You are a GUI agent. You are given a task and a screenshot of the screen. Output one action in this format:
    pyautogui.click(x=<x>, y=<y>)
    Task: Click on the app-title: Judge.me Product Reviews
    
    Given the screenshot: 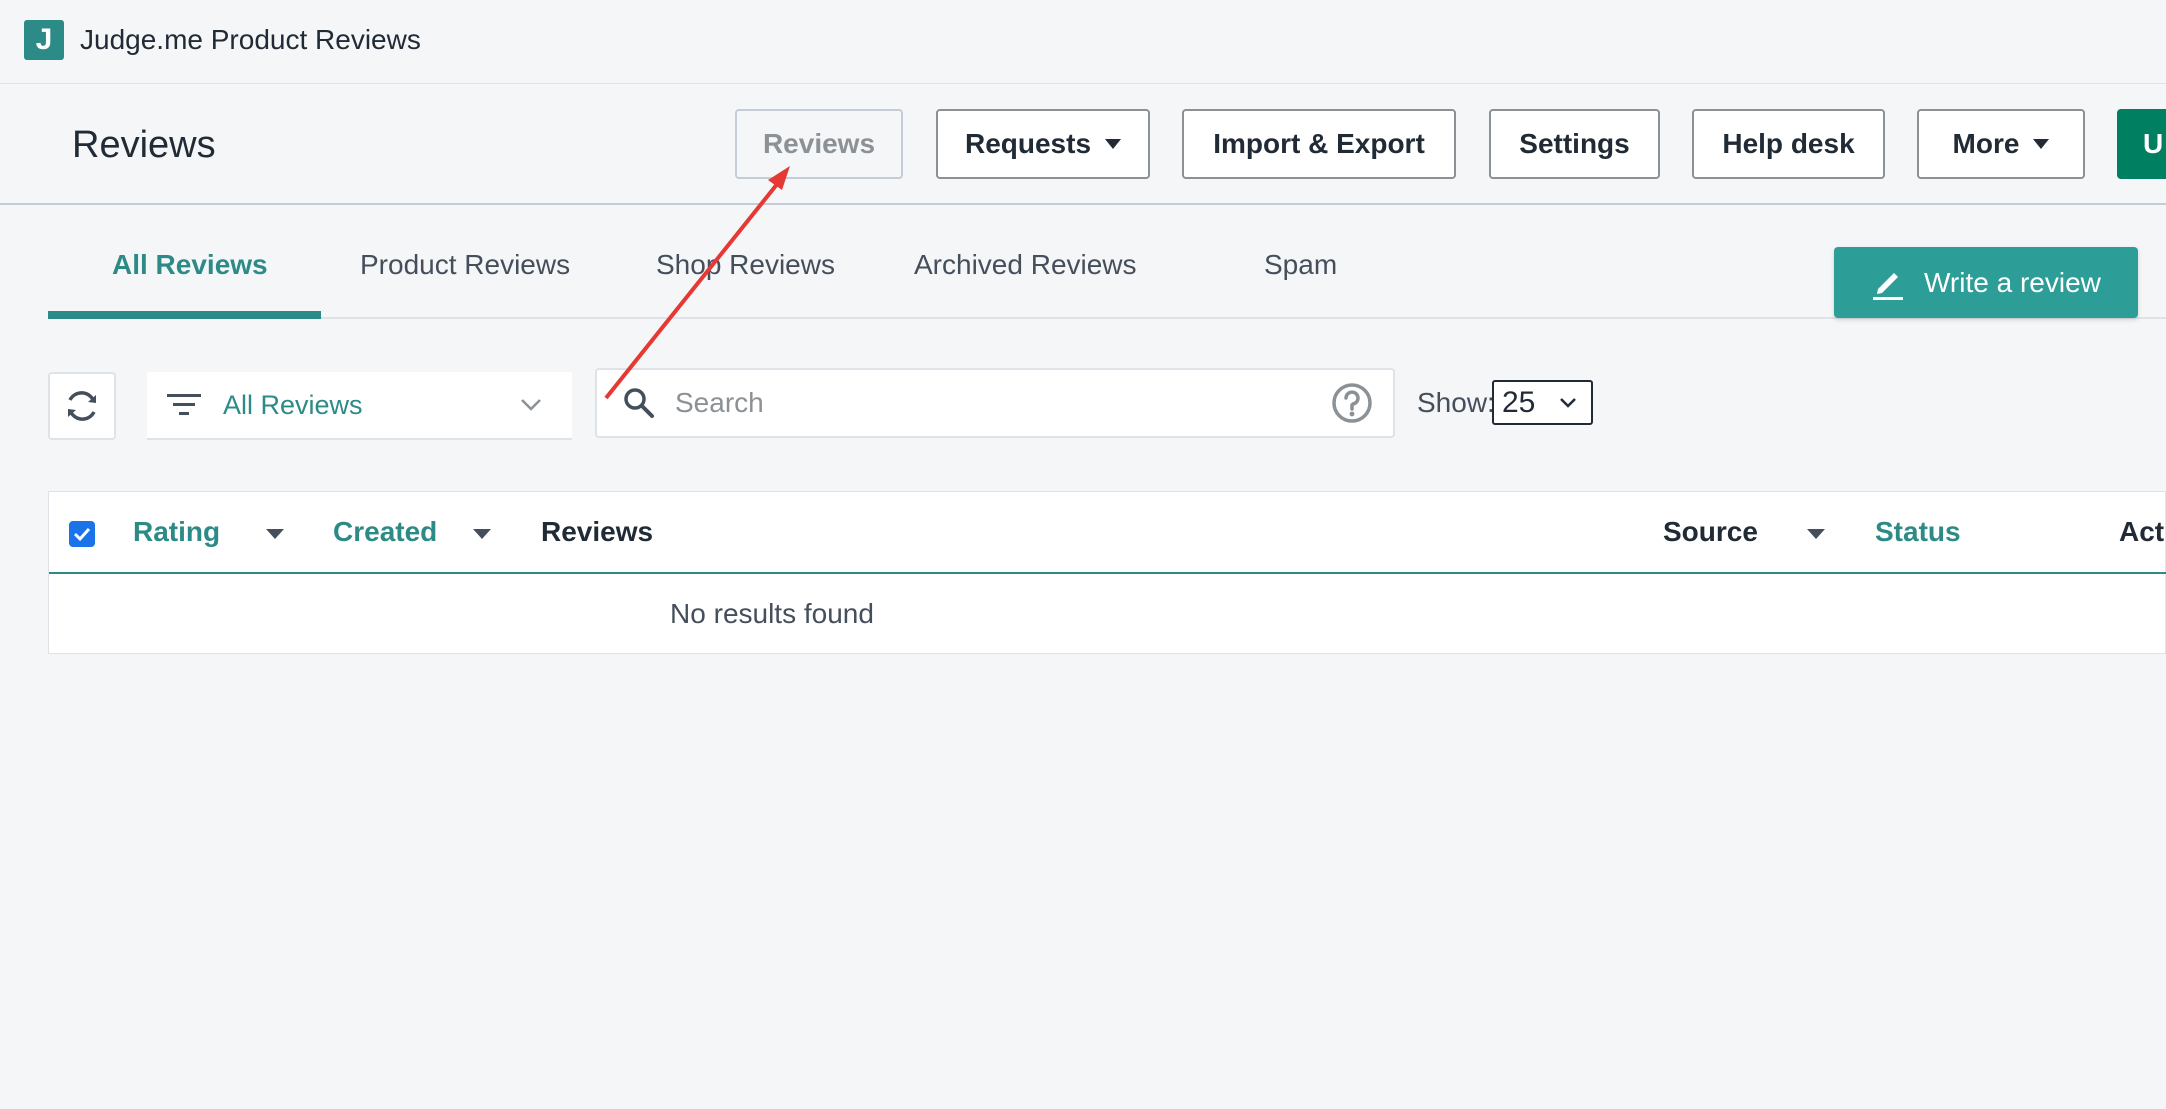 What is the action you would take?
    pyautogui.click(x=250, y=39)
    